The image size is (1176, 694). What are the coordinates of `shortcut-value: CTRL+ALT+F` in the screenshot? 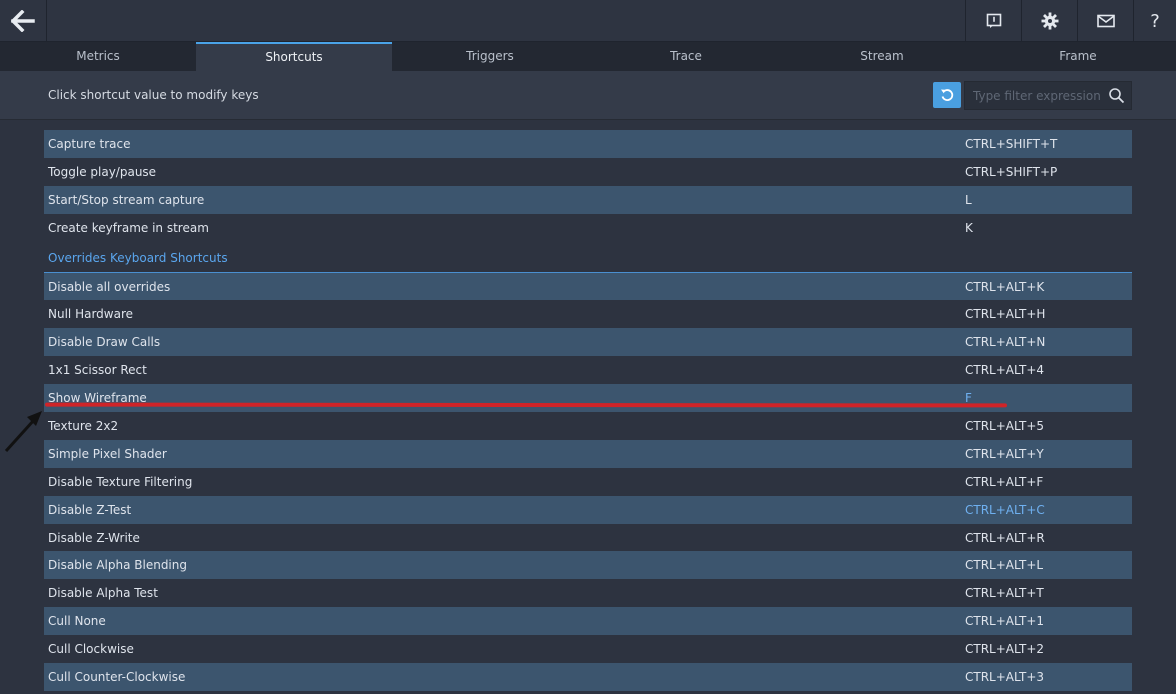 It's located at (1004, 482).